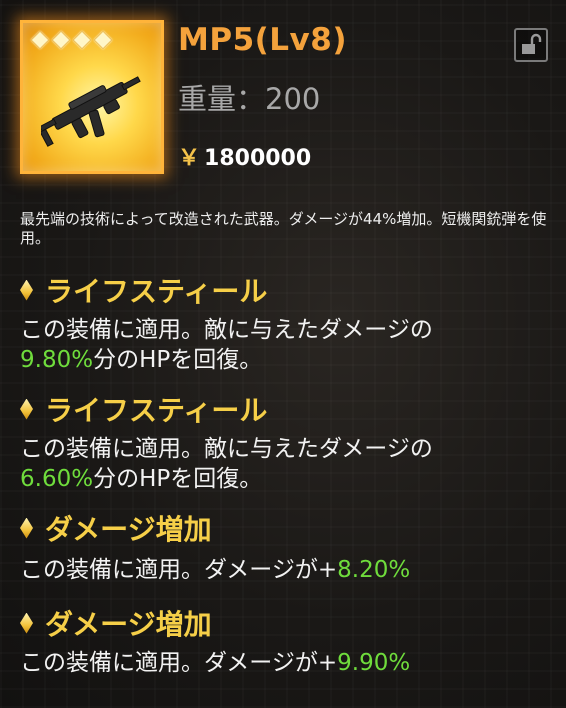 Image resolution: width=566 pixels, height=708 pixels. I want to click on smg-icon, so click(91, 111).